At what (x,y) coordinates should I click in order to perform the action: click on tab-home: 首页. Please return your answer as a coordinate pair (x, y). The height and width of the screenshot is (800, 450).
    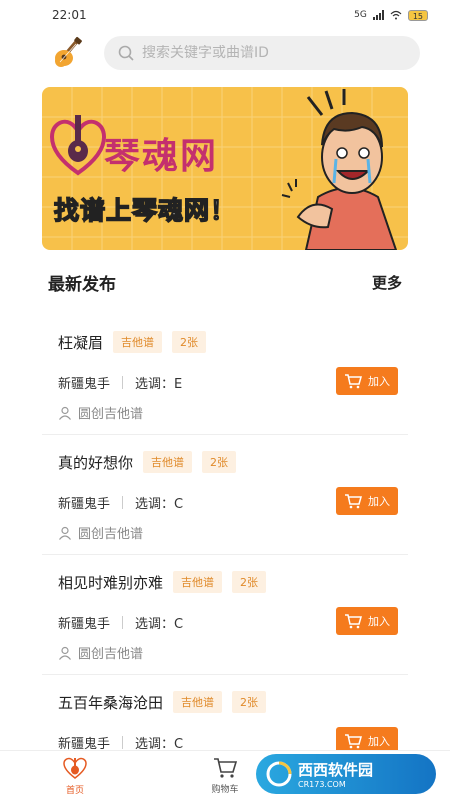
    Looking at the image, I should click on (75, 775).